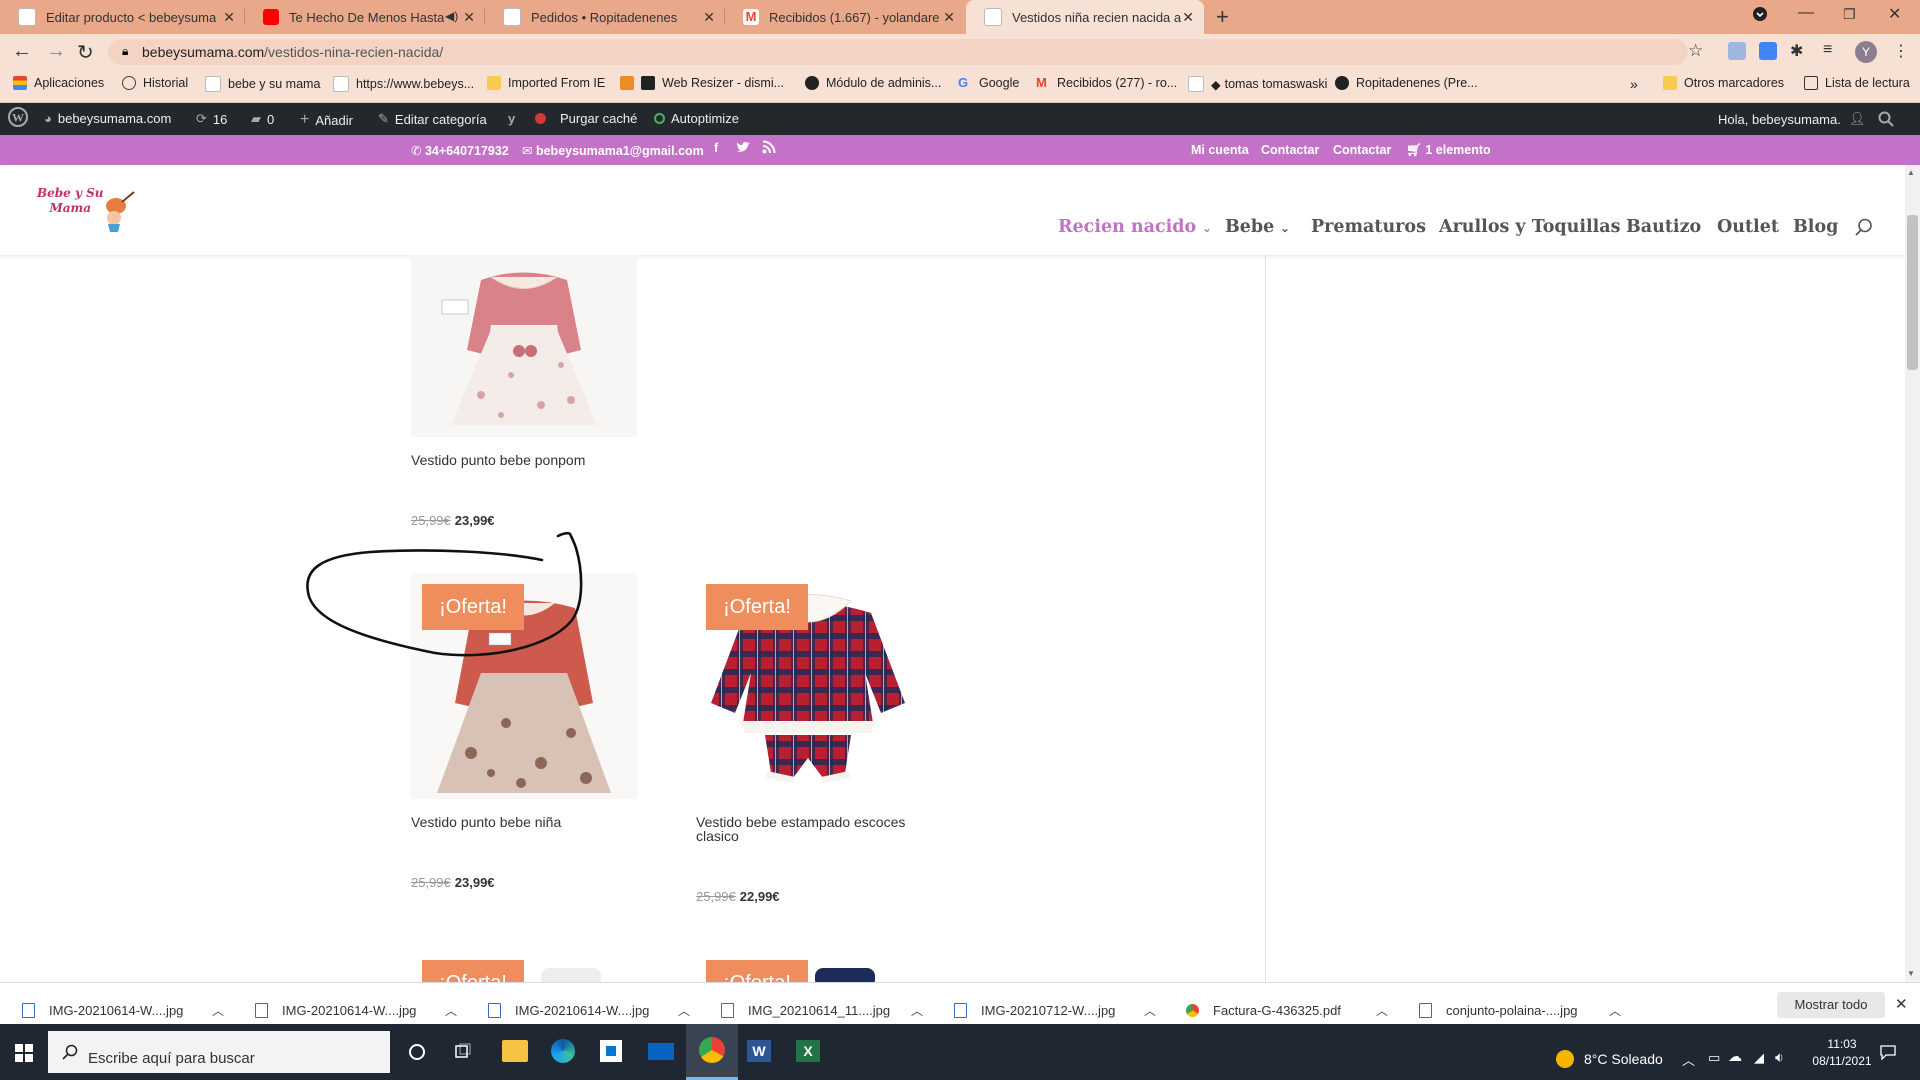  I want to click on bookmark-historial: Historial, so click(155, 83).